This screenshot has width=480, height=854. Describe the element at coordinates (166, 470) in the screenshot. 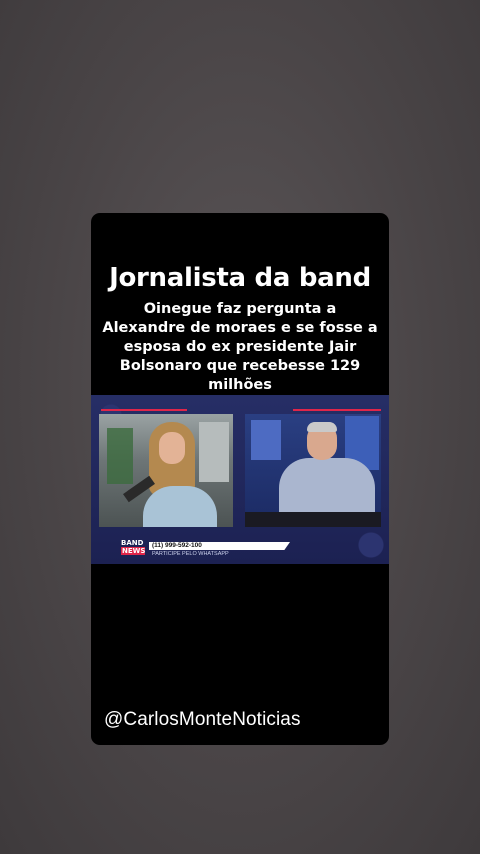

I see `video-panel-guest` at that location.